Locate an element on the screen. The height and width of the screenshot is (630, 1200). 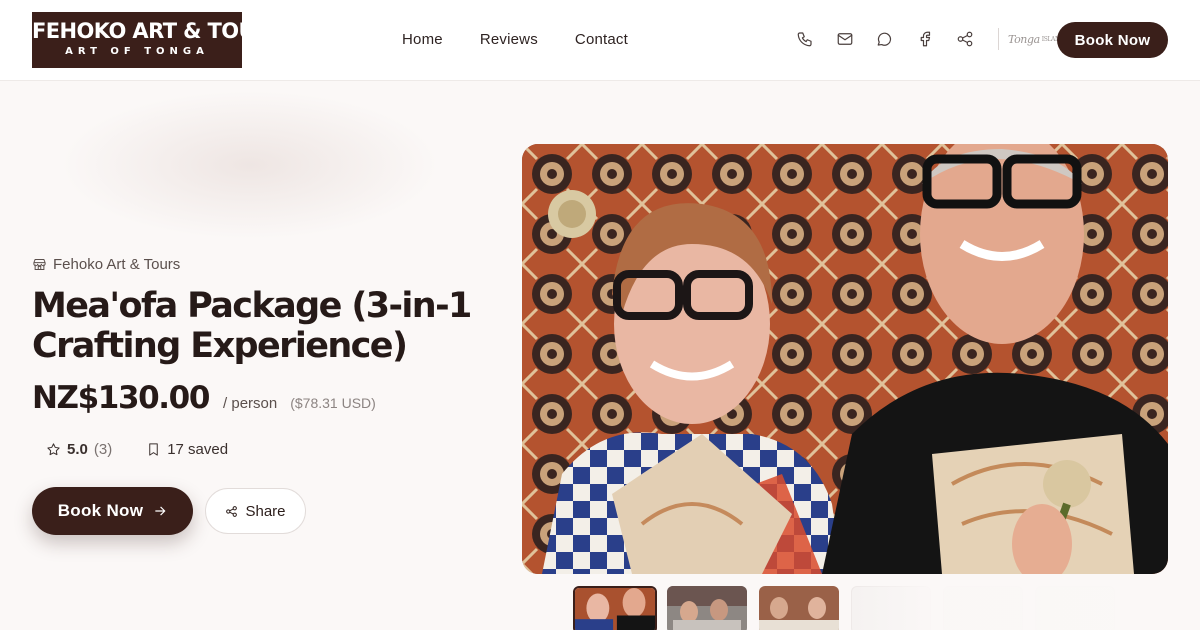
price-usd: ($78.31 USD) is located at coordinates (333, 403).